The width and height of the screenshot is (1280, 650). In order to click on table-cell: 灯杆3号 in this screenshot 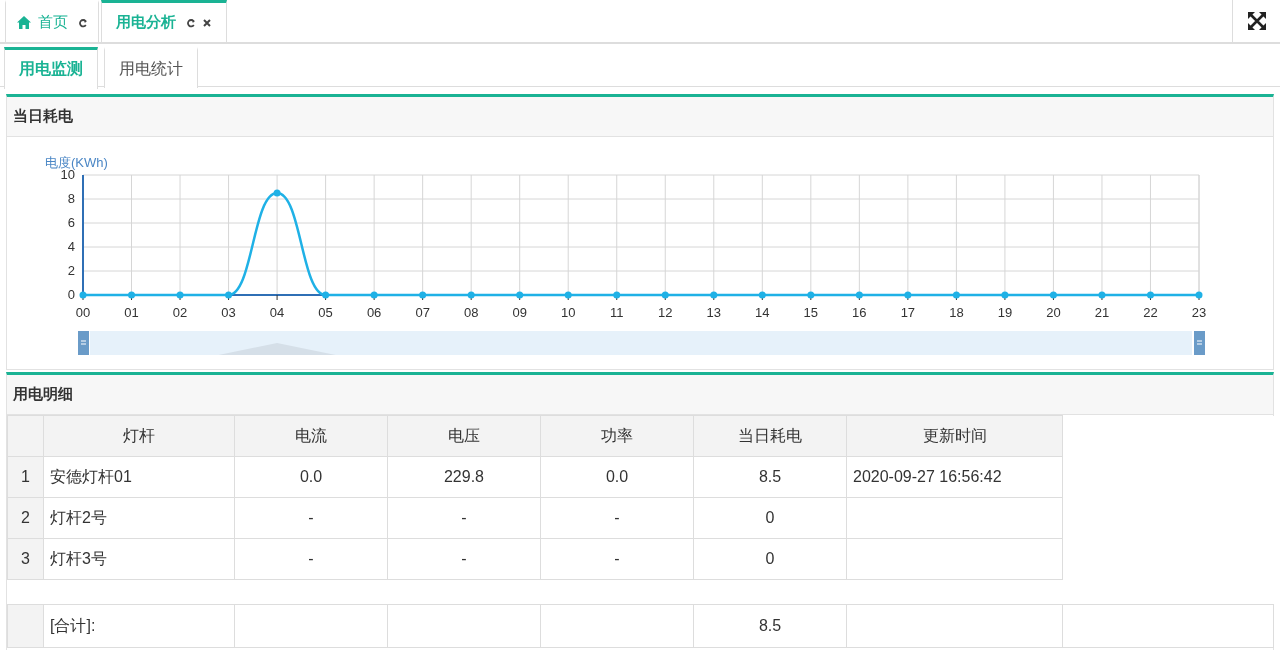, I will do `click(139, 559)`.